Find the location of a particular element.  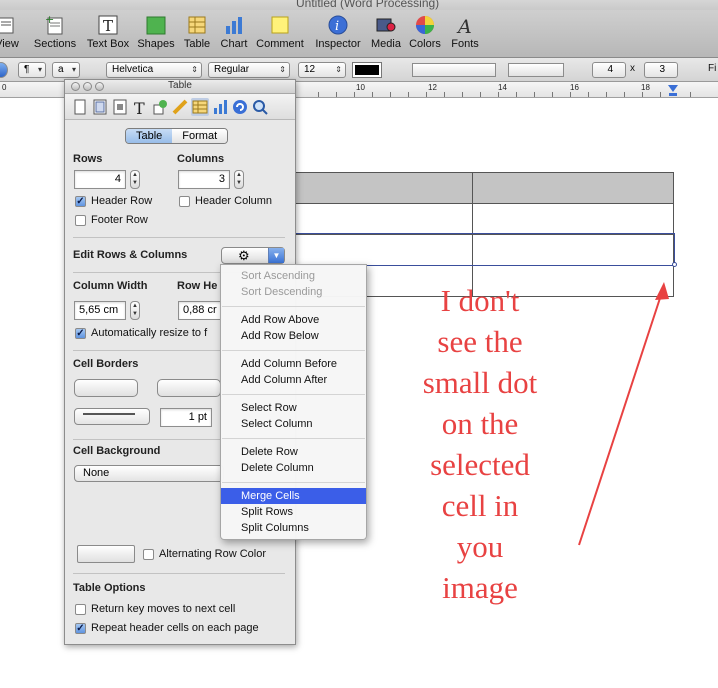

toolbar-sections-button: + Sections is located at coordinates (55, 32).